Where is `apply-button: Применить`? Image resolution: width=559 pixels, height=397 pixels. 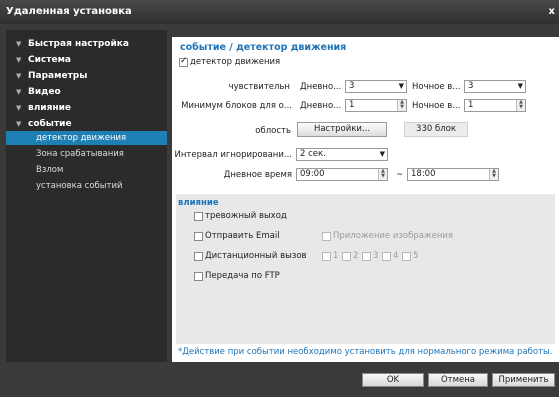
apply-button: Применить is located at coordinates (523, 380).